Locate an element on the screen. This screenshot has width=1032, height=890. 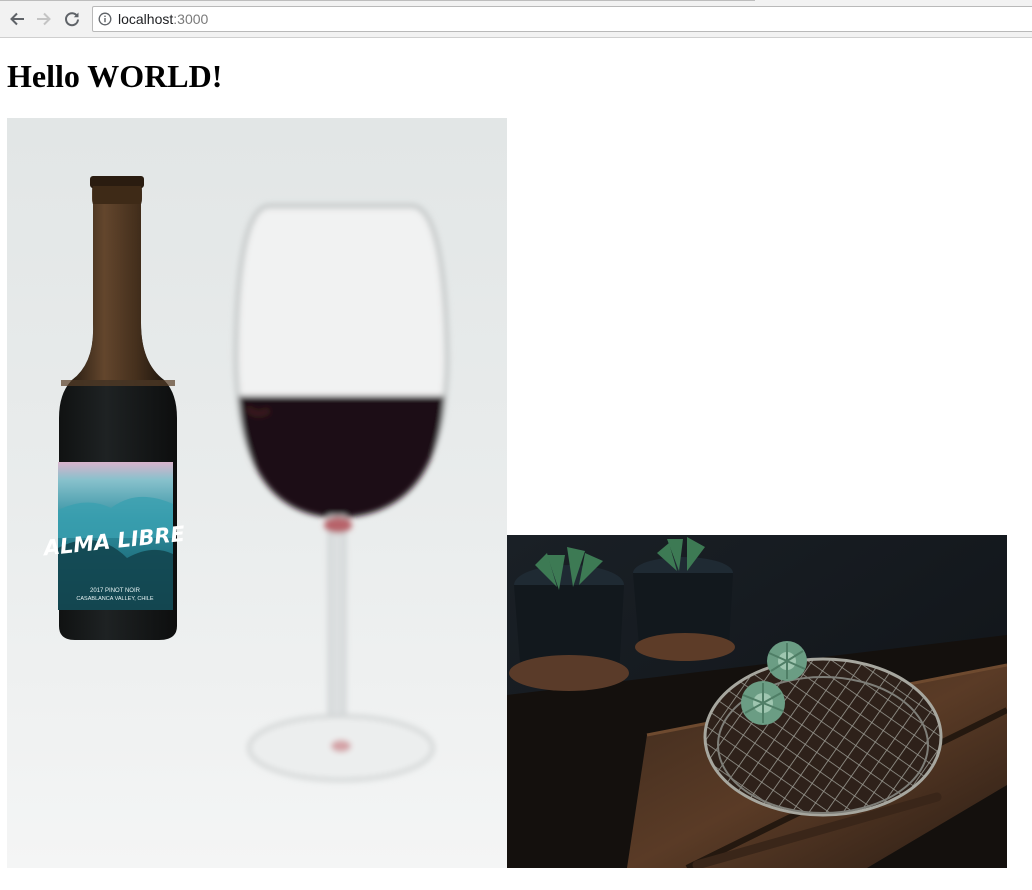
url-host: localhost is located at coordinates (146, 19).